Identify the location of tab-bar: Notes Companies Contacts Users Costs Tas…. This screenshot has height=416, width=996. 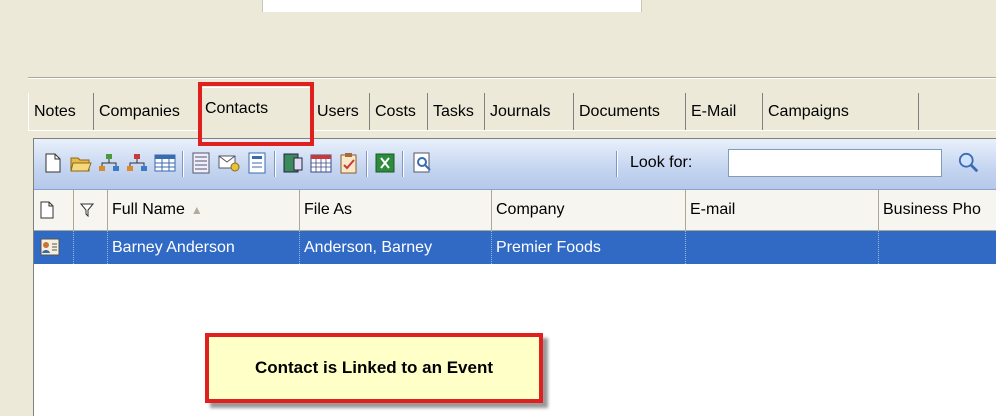
(512, 109).